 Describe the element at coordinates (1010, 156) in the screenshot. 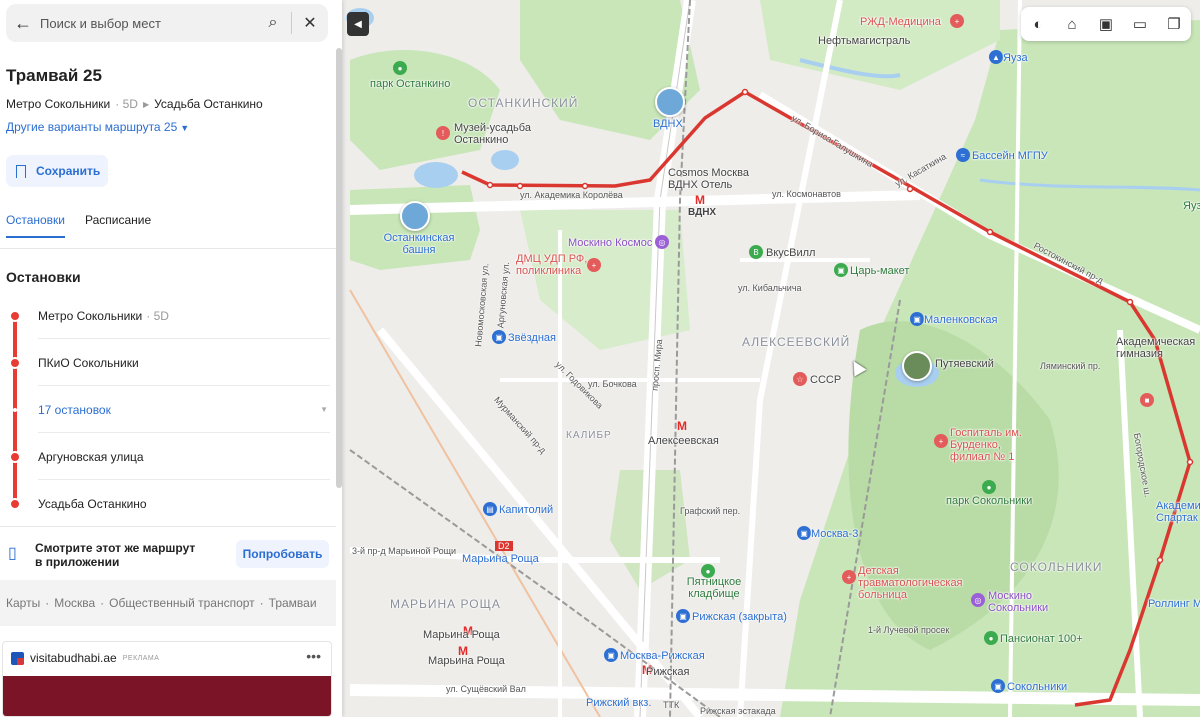

I see `map-label: Бассейн МГПУ` at that location.